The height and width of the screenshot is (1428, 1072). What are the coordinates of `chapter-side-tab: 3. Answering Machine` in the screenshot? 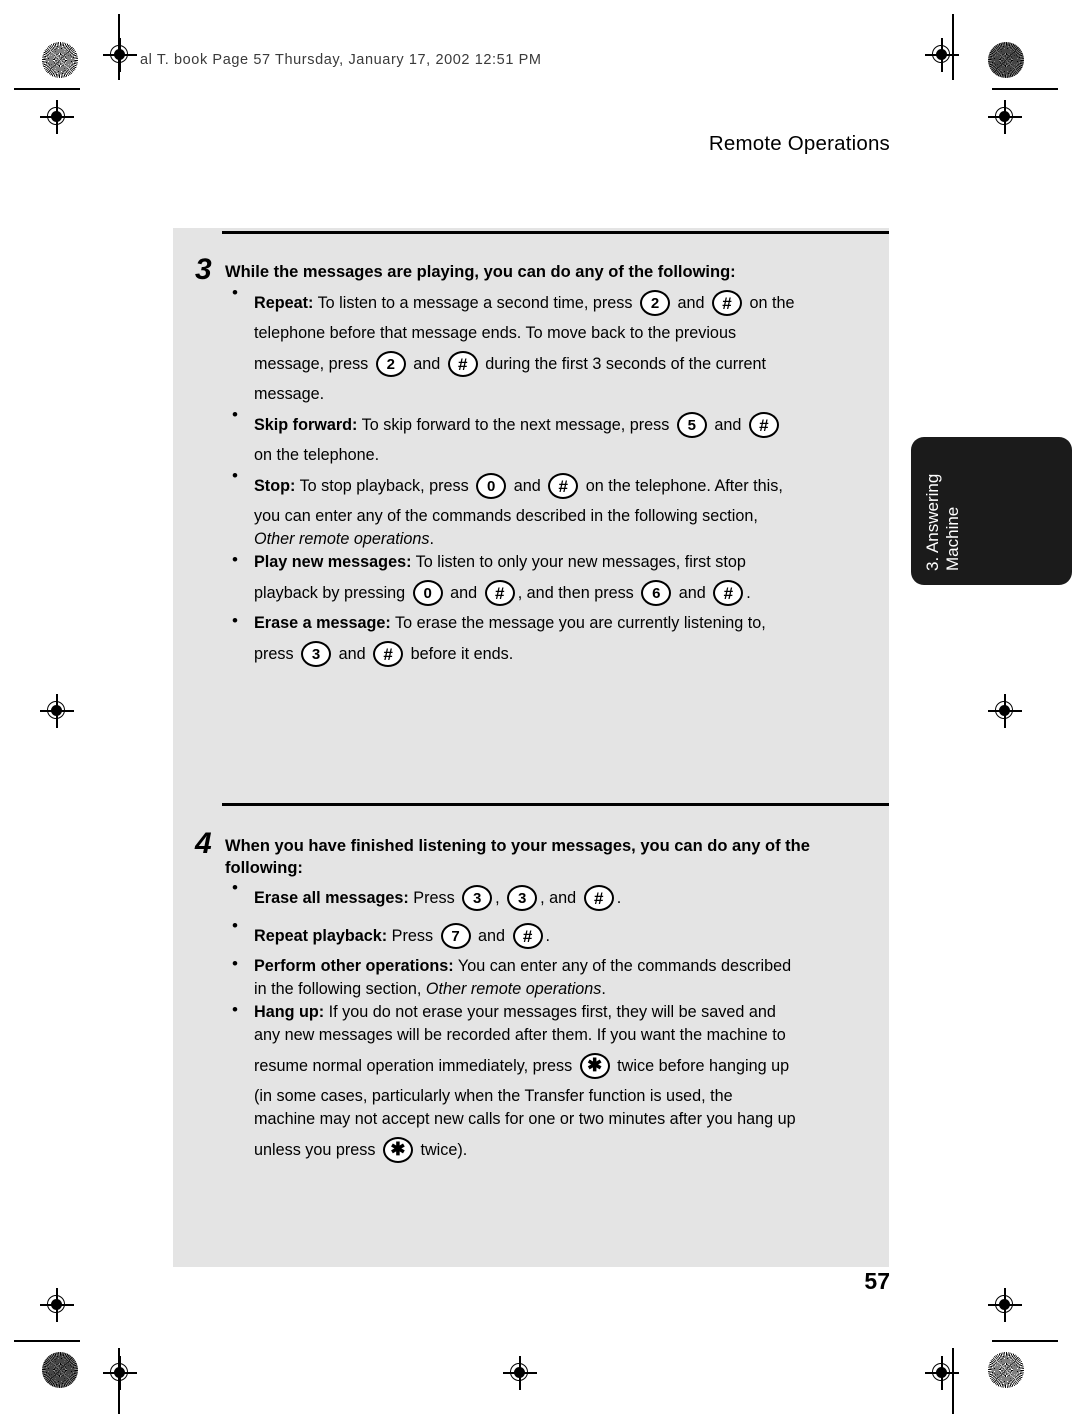 It's located at (991, 511).